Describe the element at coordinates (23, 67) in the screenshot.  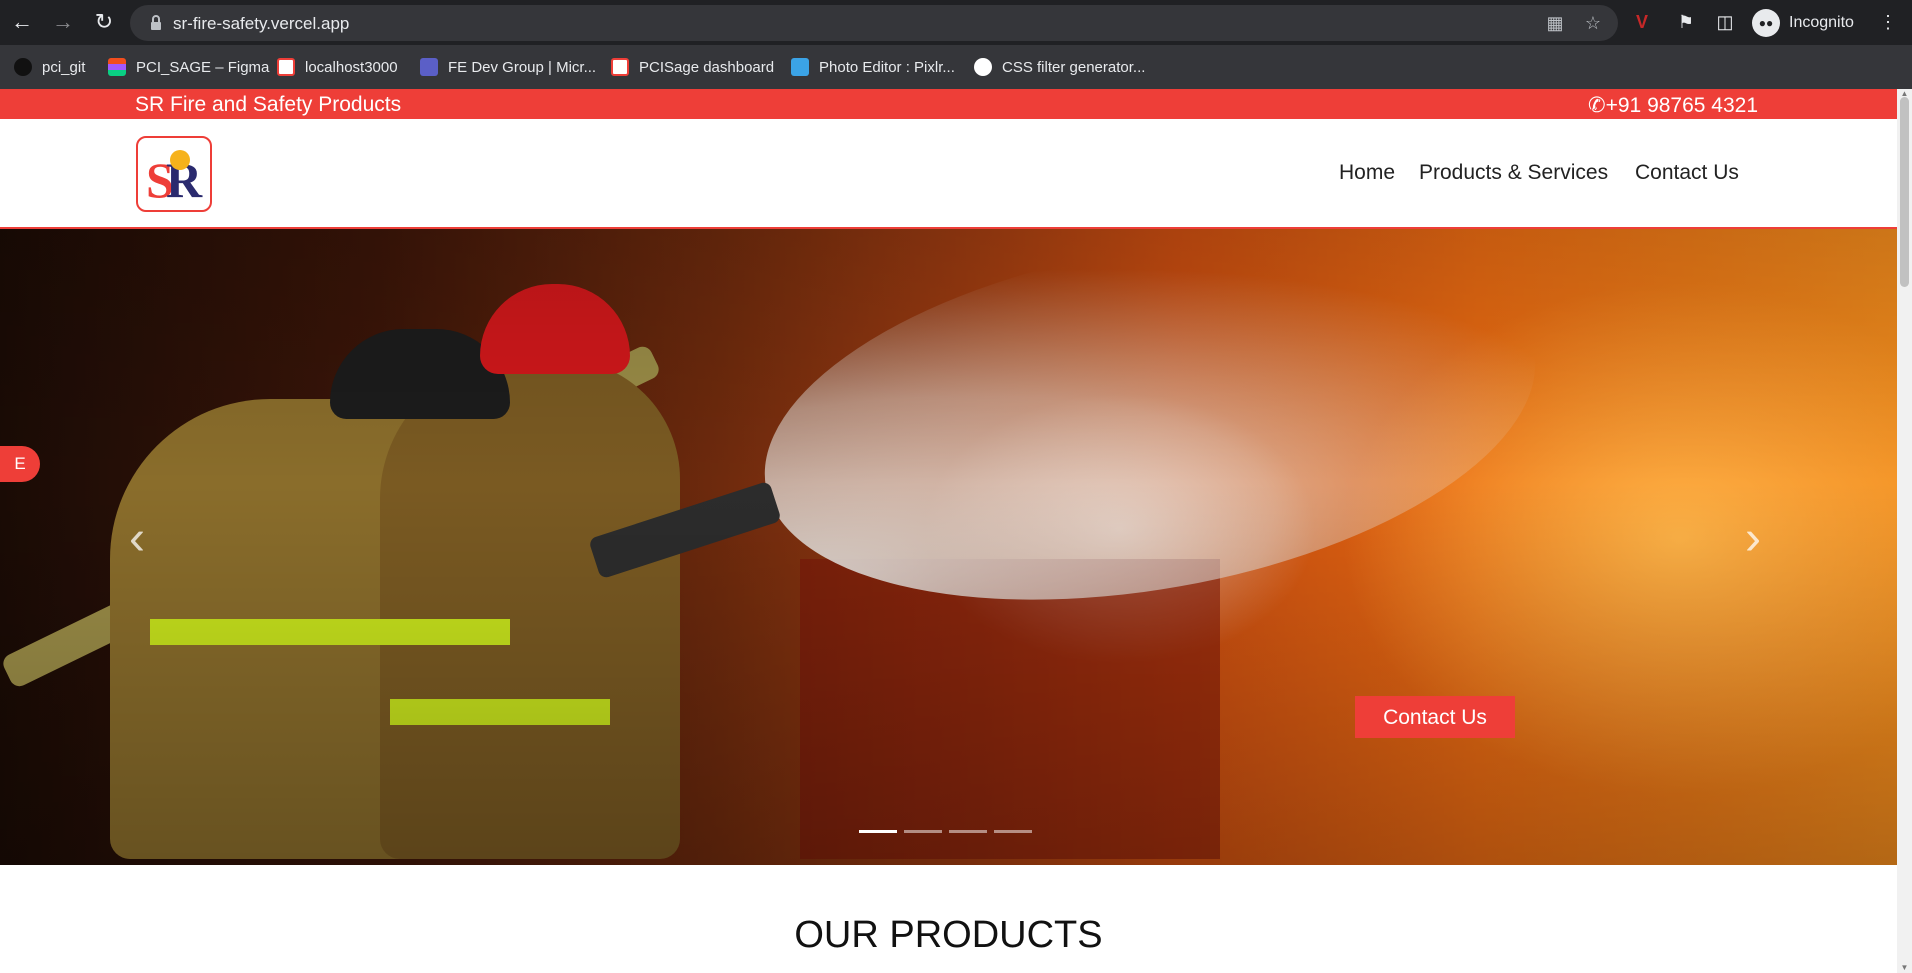
I see `github-icon` at that location.